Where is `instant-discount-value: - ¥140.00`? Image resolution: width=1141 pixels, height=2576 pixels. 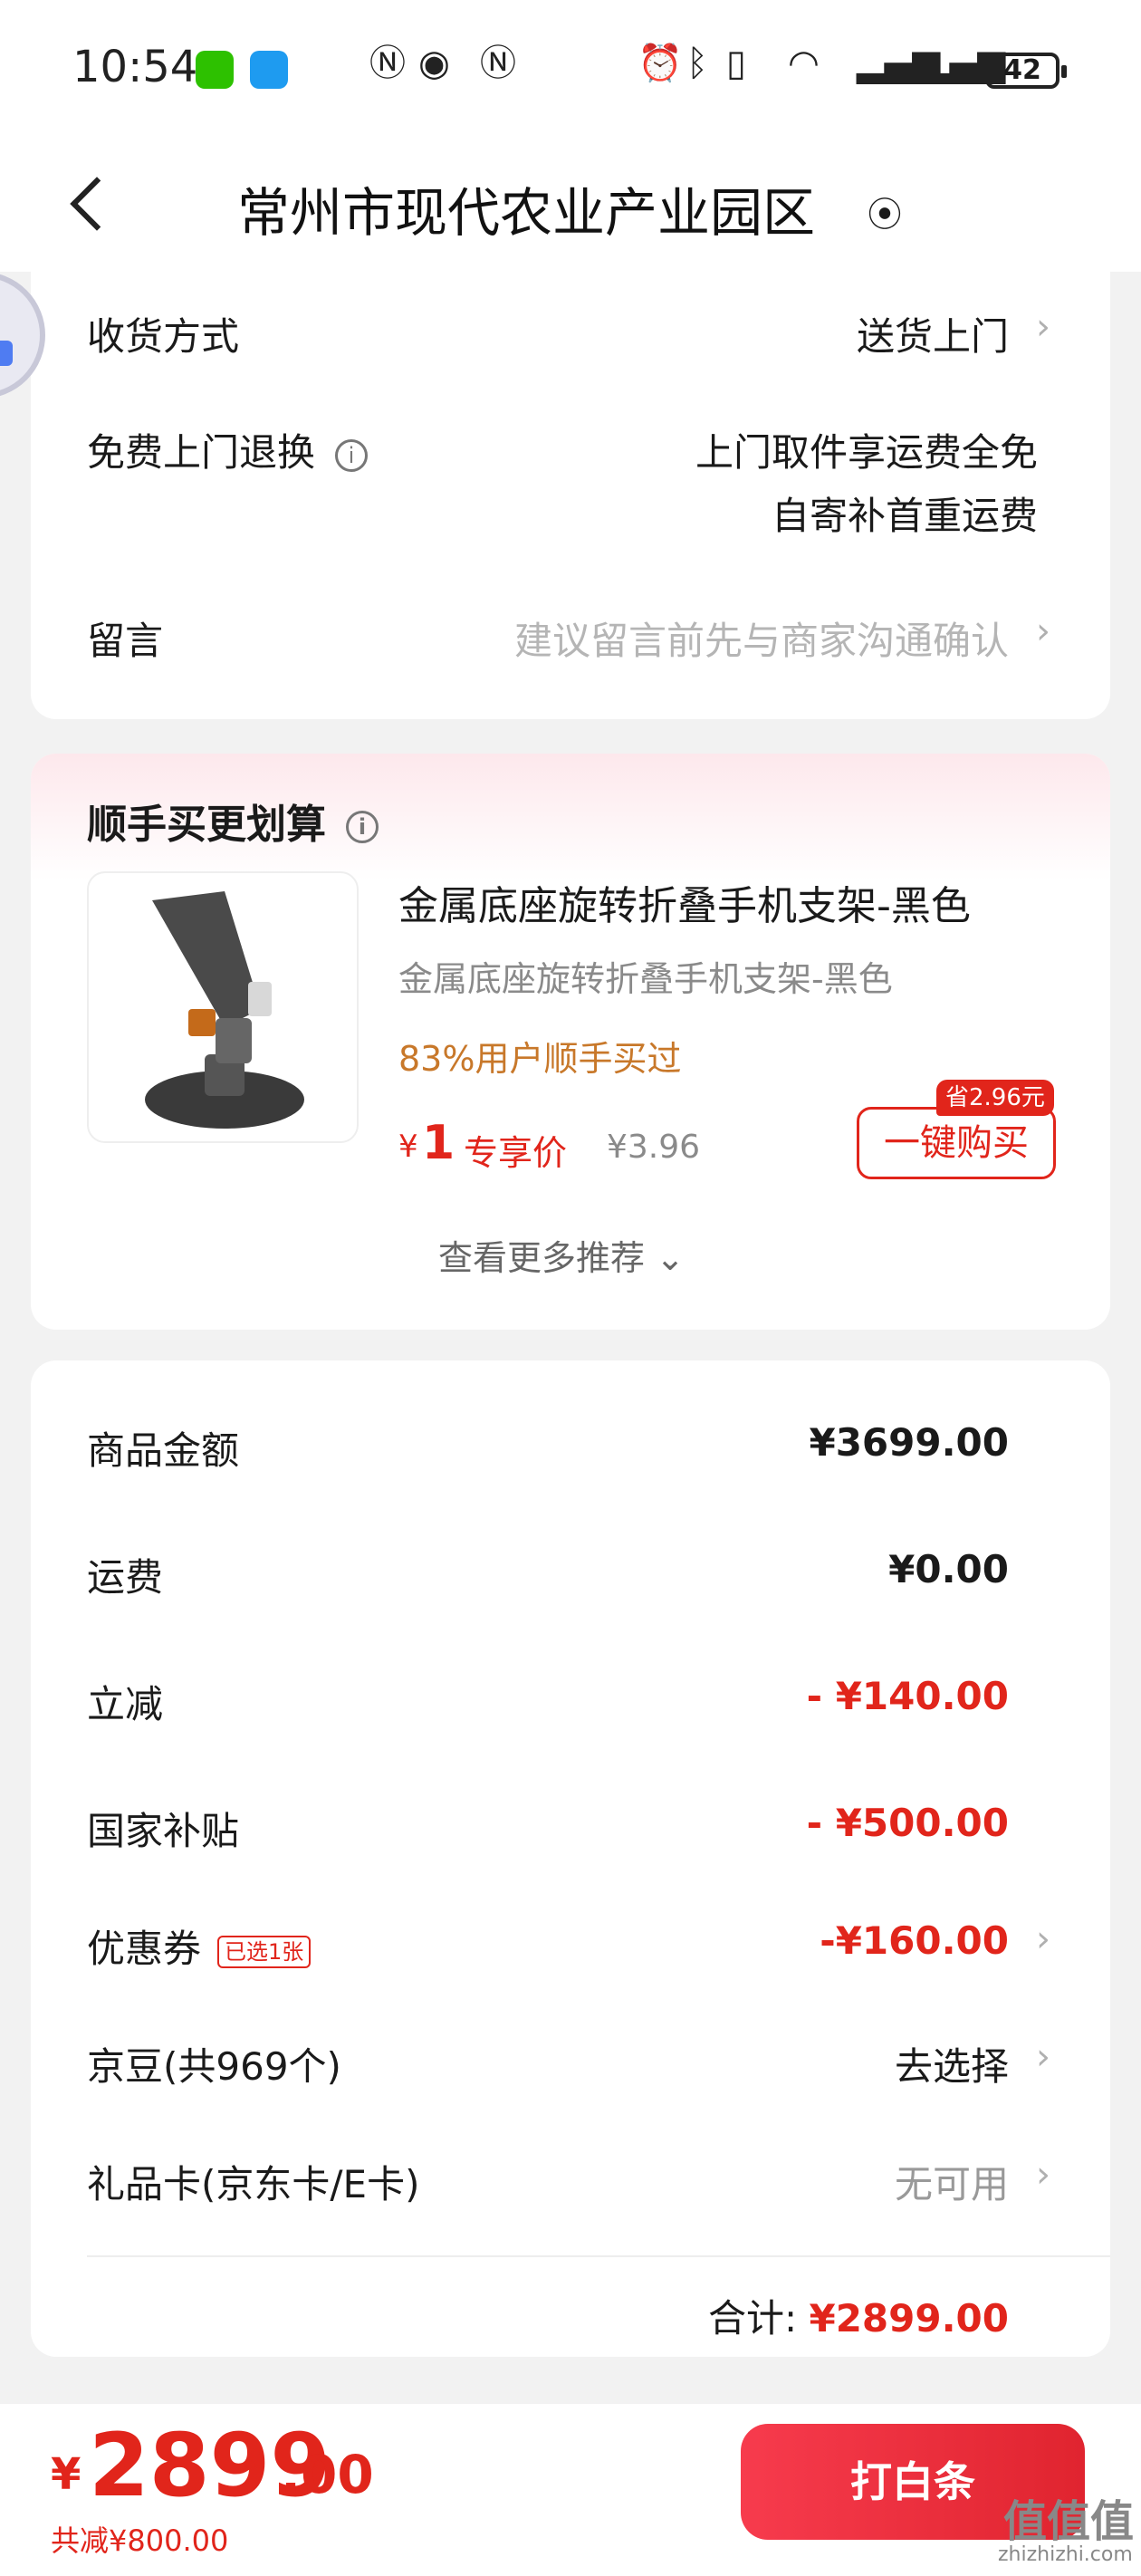
instant-discount-value: - ¥140.00 is located at coordinates (907, 1696).